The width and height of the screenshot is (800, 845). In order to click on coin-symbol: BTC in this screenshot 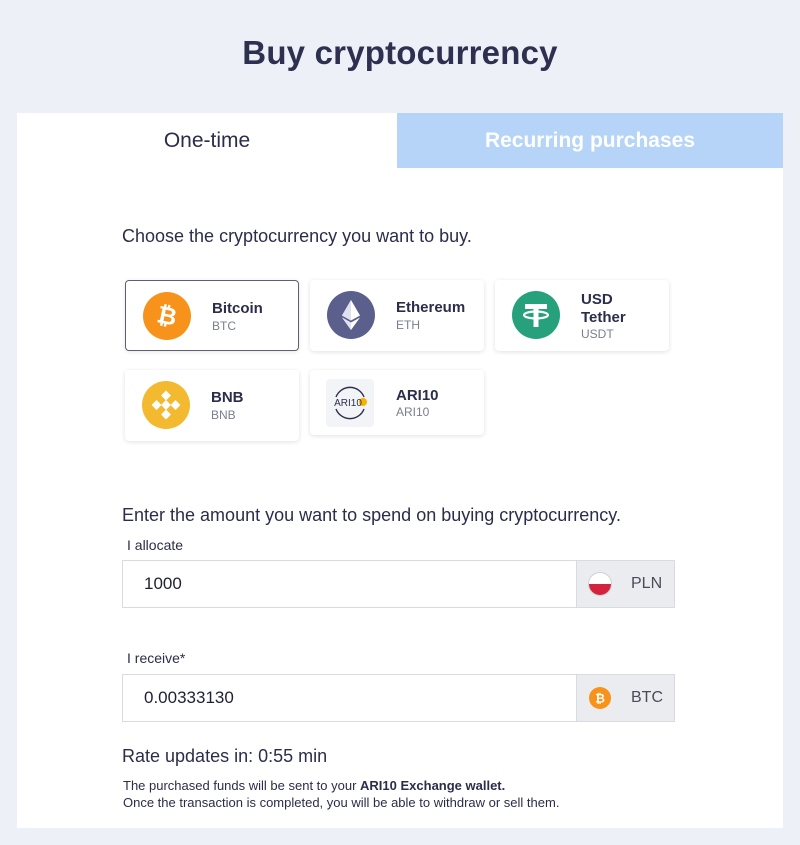, I will do `click(224, 326)`.